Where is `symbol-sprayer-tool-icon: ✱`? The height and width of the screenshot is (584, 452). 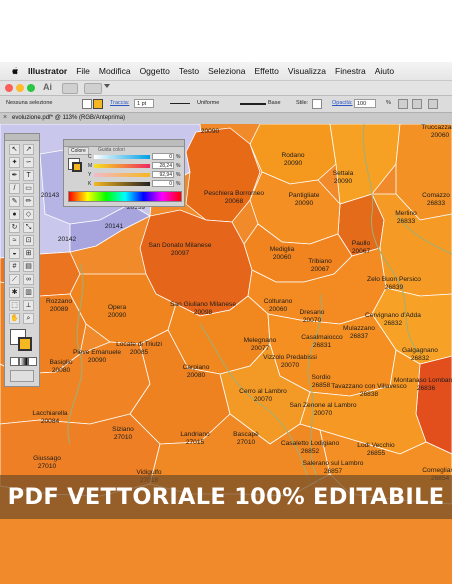 symbol-sprayer-tool-icon: ✱ is located at coordinates (14, 292).